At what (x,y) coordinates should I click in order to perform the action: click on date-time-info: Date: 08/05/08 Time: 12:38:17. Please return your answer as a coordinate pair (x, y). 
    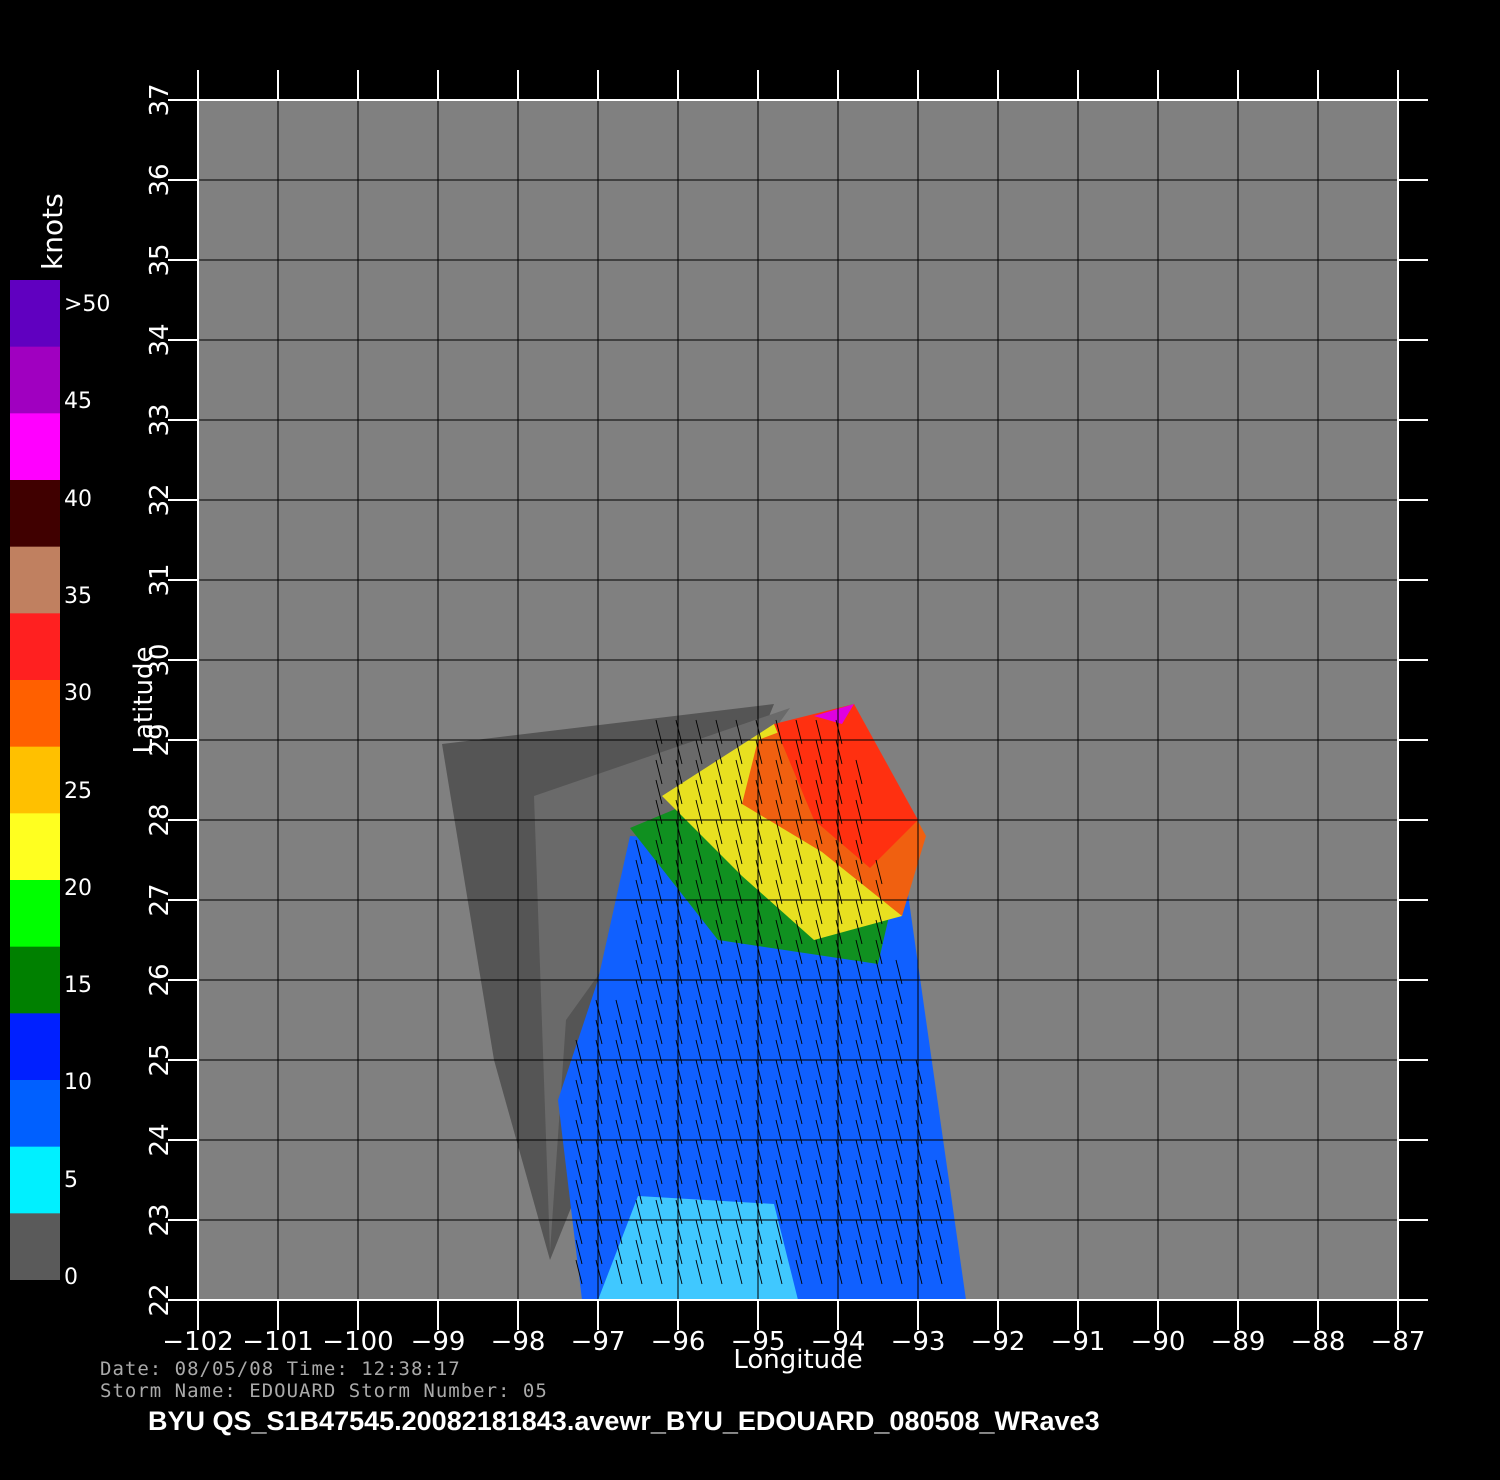
    Looking at the image, I should click on (280, 1369).